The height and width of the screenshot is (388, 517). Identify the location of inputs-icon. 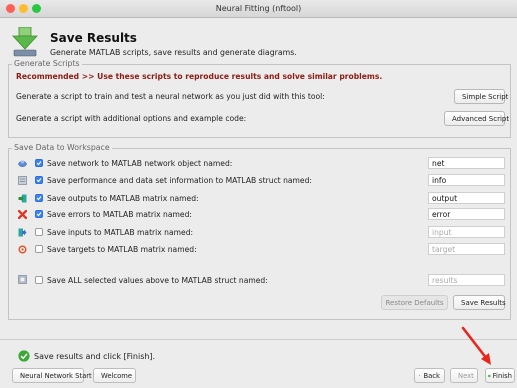
(22, 232).